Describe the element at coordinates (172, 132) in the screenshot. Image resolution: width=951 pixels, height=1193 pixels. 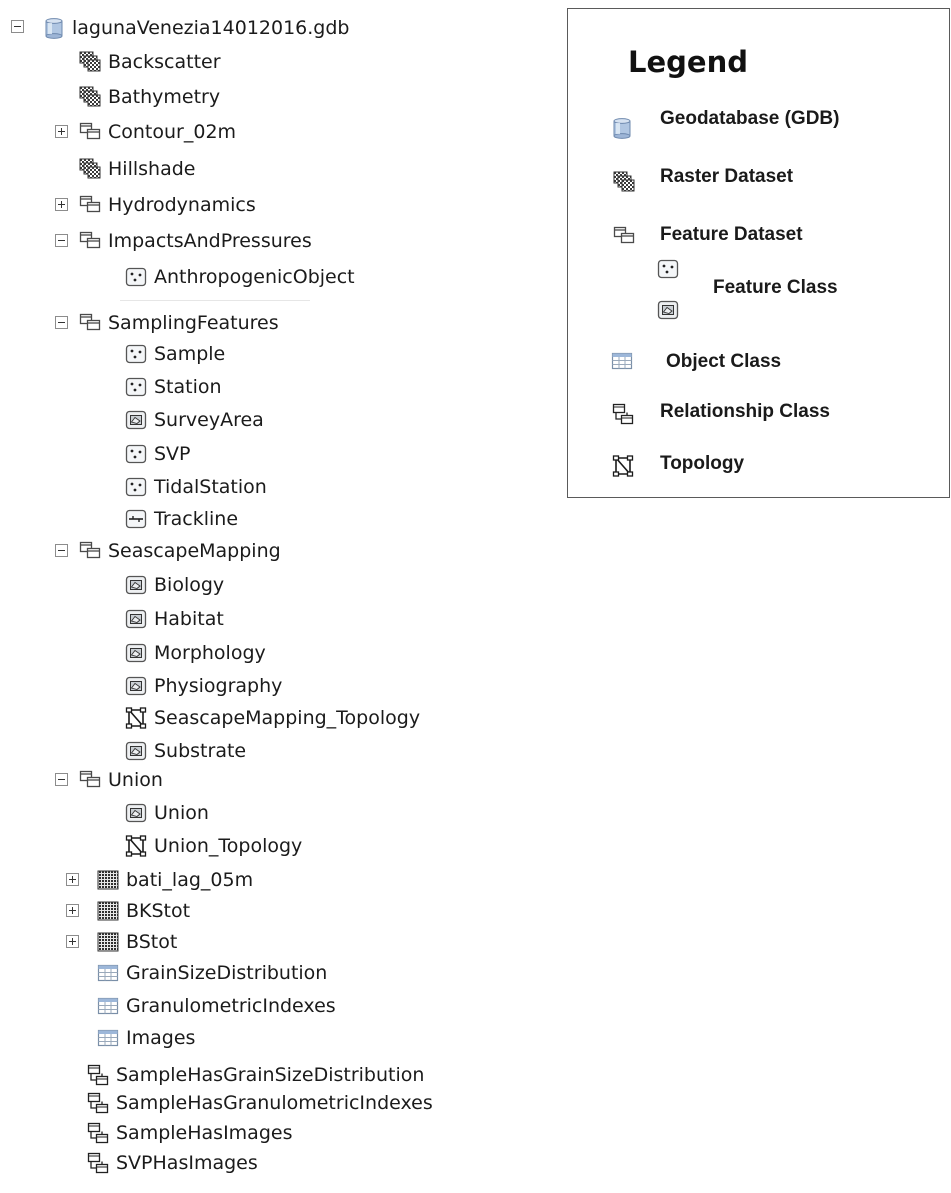
I see `tree-item-label: Contour_02m` at that location.